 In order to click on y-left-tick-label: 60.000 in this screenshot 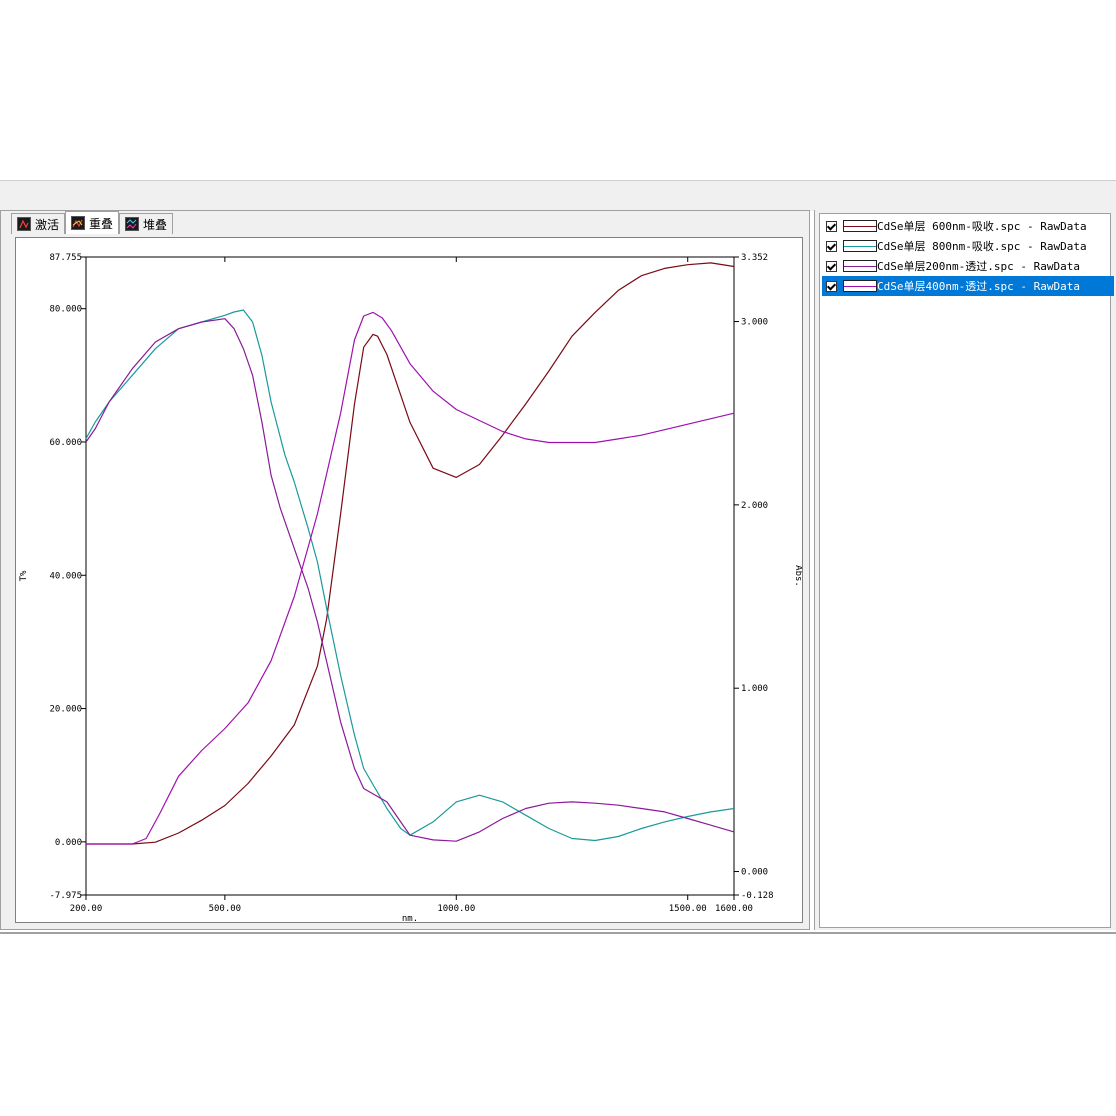, I will do `click(65, 443)`.